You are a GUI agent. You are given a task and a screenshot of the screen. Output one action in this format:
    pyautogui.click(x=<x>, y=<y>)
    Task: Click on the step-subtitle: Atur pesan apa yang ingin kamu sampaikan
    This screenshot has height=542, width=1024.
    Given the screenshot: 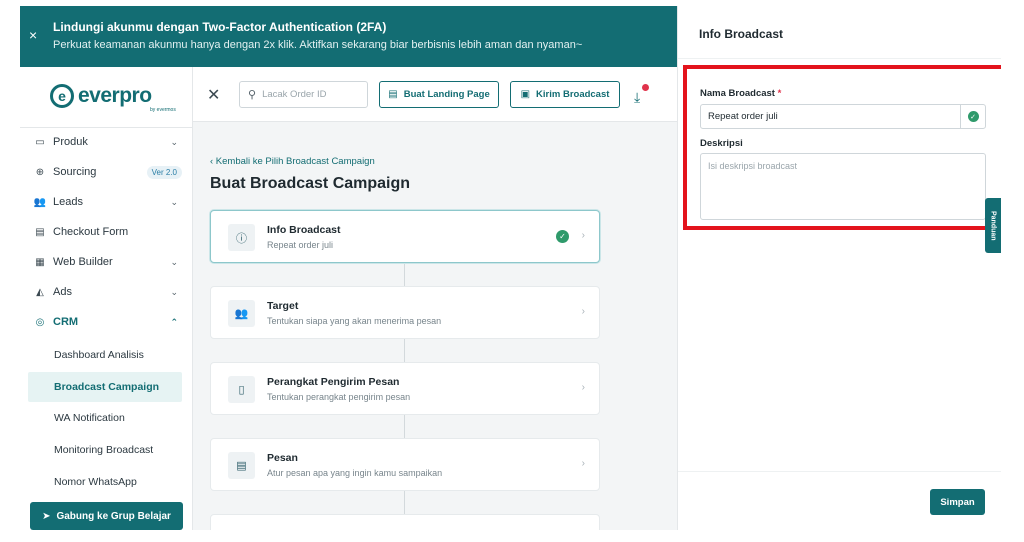 What is the action you would take?
    pyautogui.click(x=355, y=473)
    